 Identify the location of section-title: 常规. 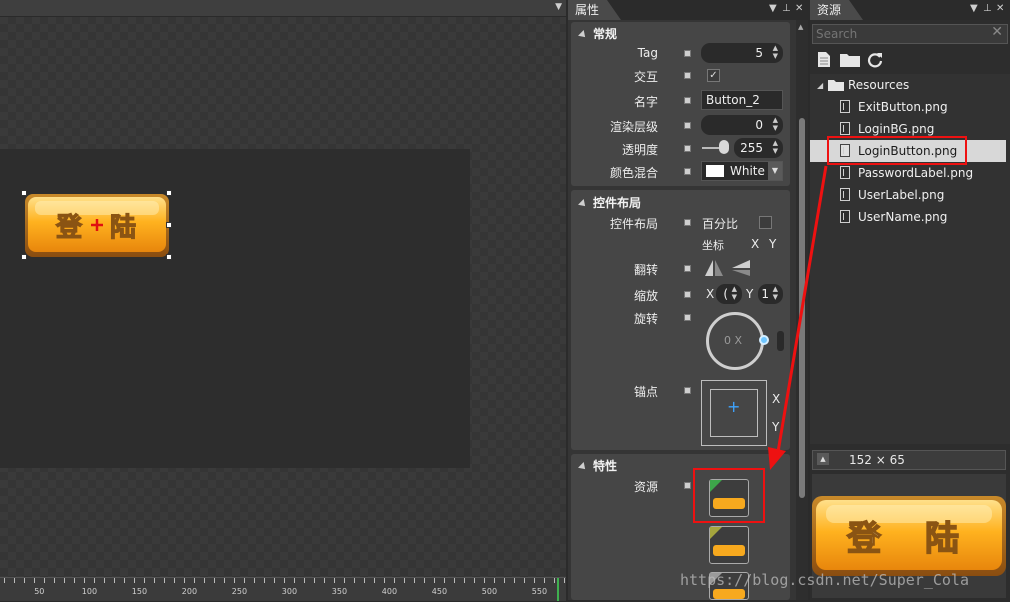
(597, 33).